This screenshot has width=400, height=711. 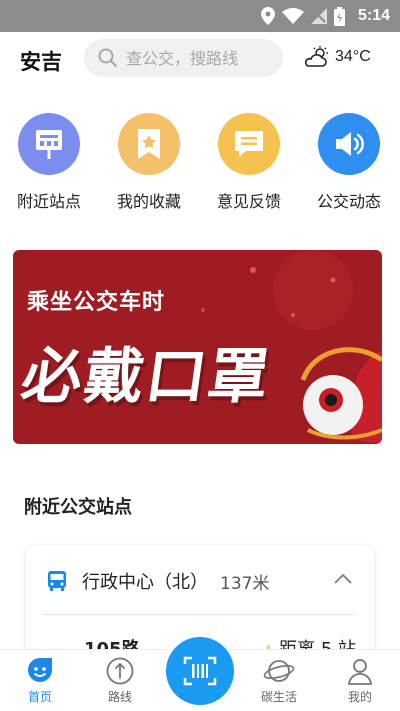 What do you see at coordinates (248, 201) in the screenshot?
I see `quick-label: 意见反馈` at bounding box center [248, 201].